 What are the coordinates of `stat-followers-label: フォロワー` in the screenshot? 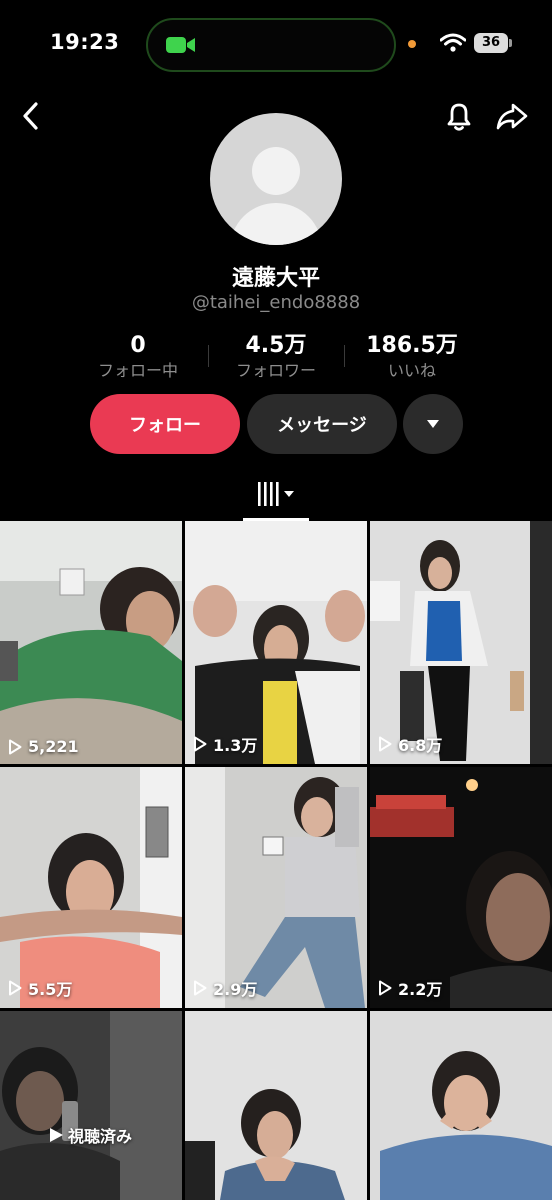 It's located at (275, 370).